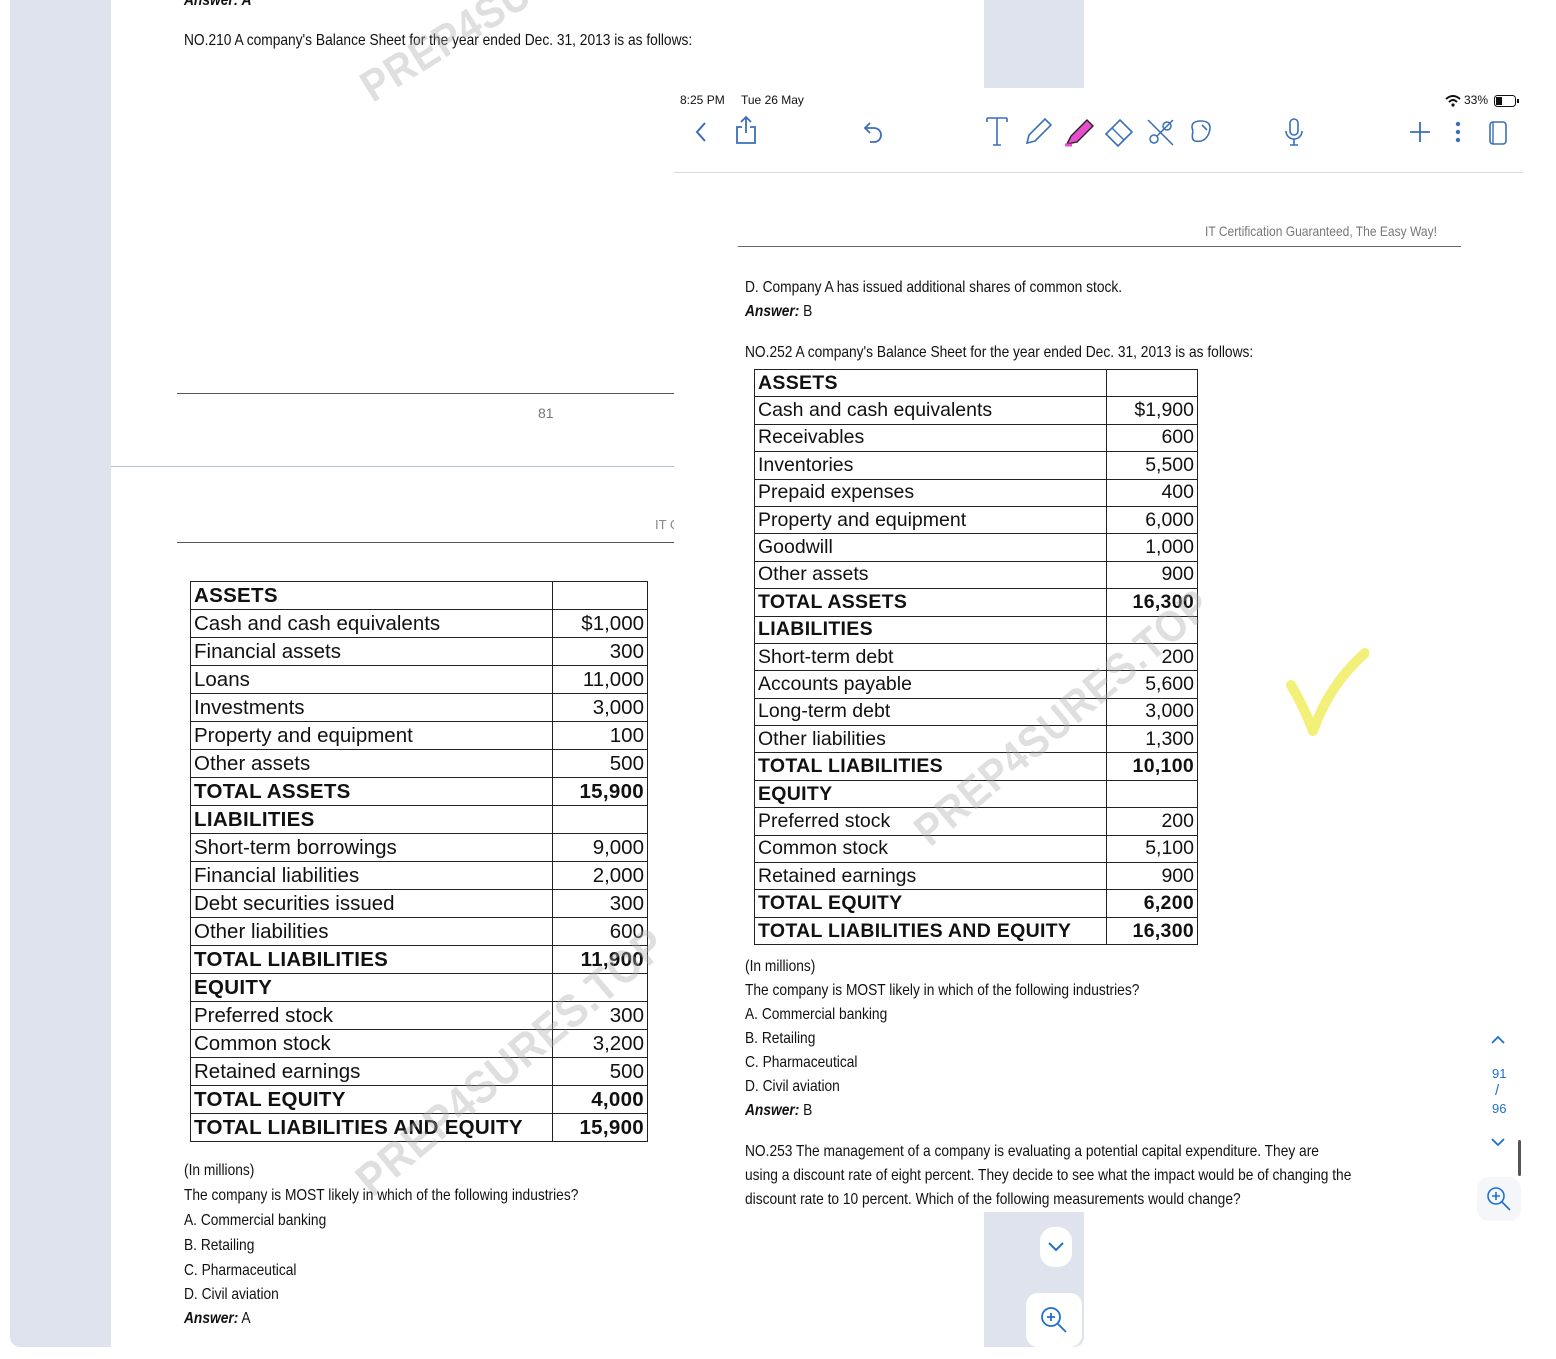  What do you see at coordinates (816, 1014) in the screenshot?
I see `doc-option-a: A. Commercial banking` at bounding box center [816, 1014].